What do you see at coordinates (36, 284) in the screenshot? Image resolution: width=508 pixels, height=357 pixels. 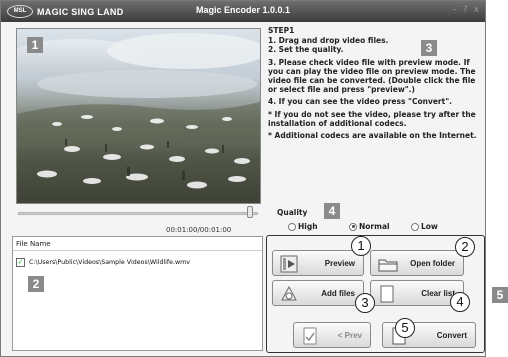 I see `callout-file-list: 2` at bounding box center [36, 284].